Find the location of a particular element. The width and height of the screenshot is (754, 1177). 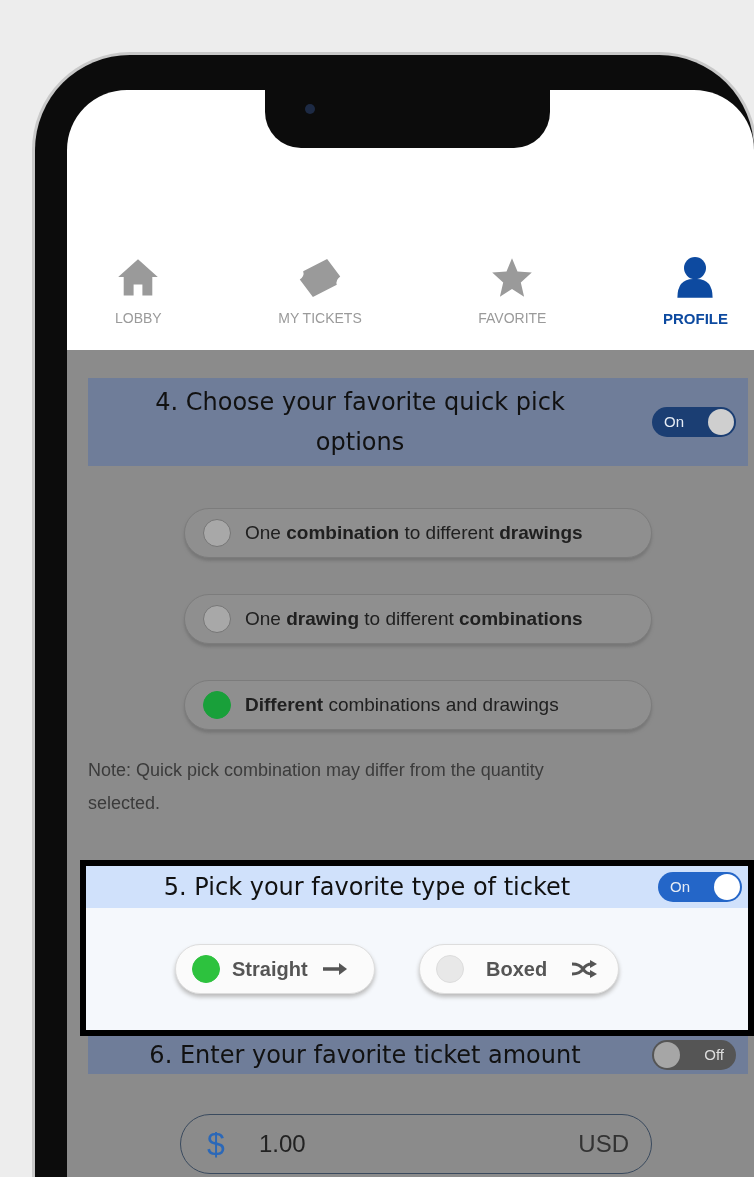

section-title: 6. Enter your favorite ticket amount is located at coordinates (365, 1055).